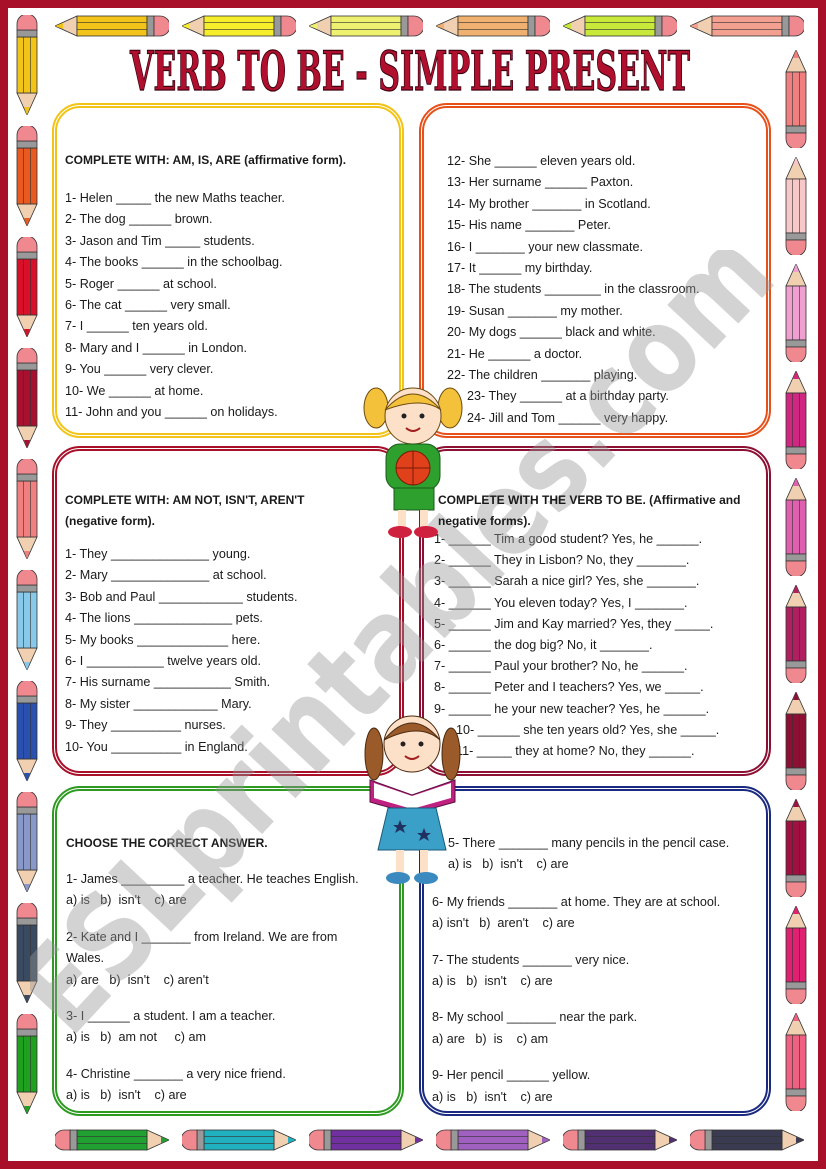  What do you see at coordinates (542, 375) in the screenshot?
I see `exercise-item: 22- The children _______ playing.` at bounding box center [542, 375].